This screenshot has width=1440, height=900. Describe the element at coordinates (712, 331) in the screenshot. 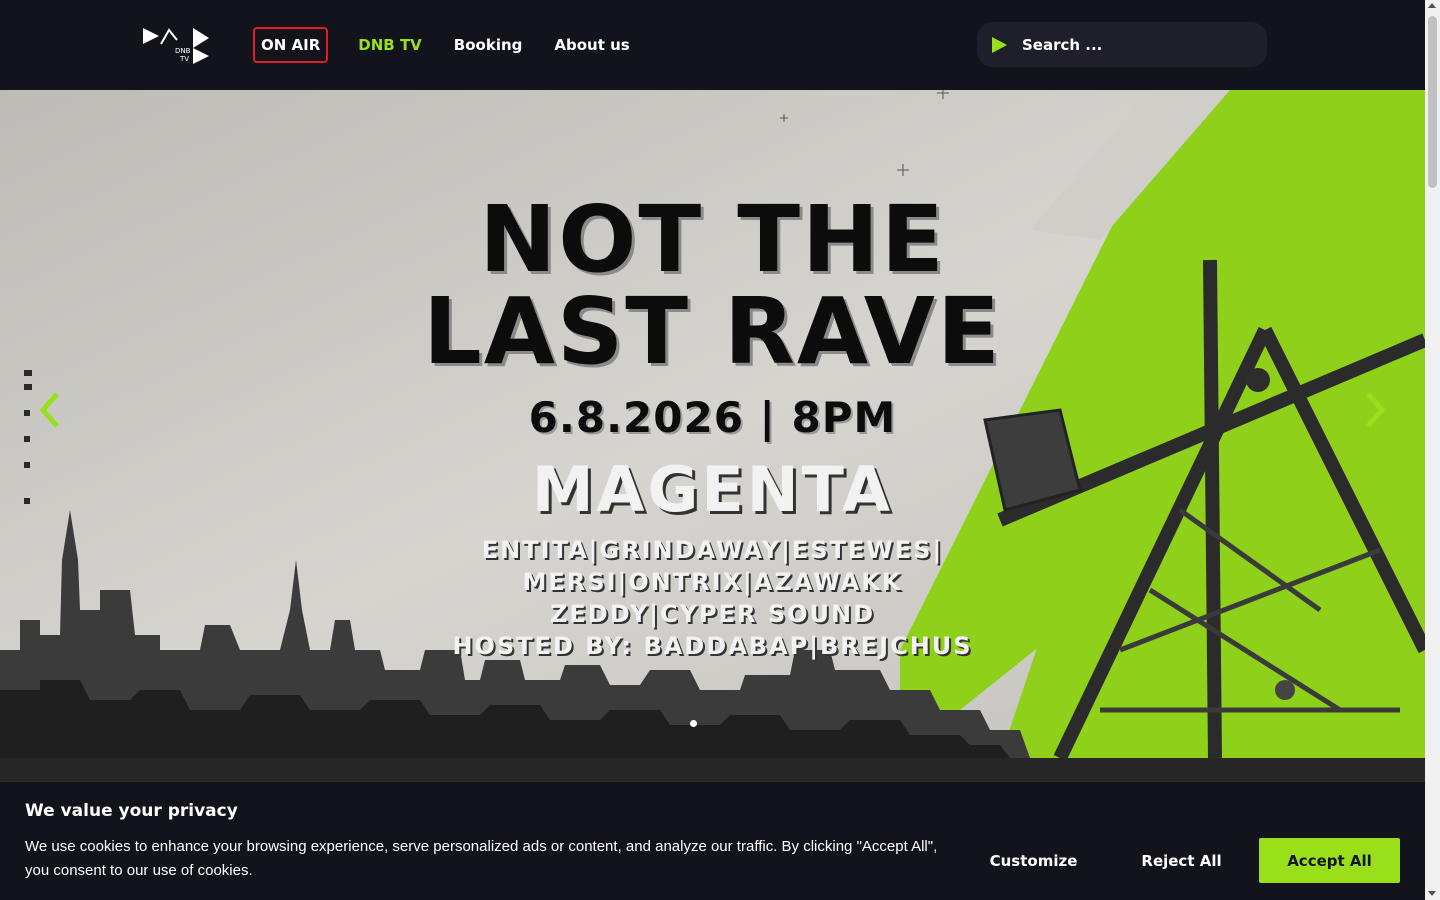

I see `event-title-line-2: LAST RAVE` at that location.